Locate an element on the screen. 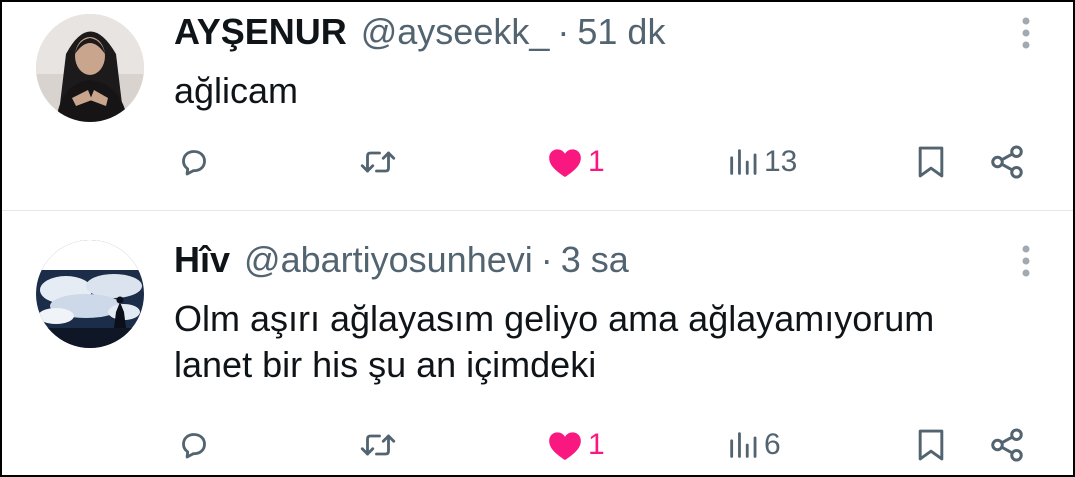 This screenshot has height=477, width=1075. tweet-header: AYŞENUR @ayseekk_ · 51 dk is located at coordinates (419, 32).